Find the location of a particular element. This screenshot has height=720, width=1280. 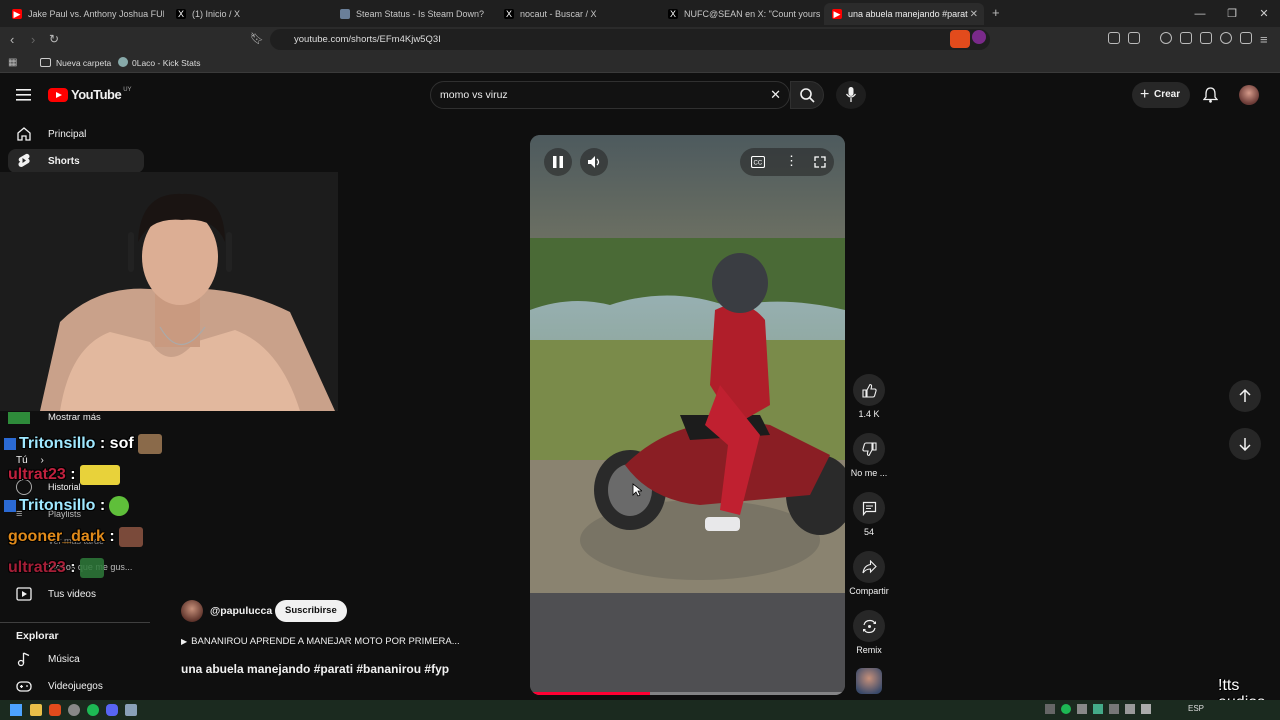

sidebar-item-shorts: Shorts is located at coordinates (76, 161).